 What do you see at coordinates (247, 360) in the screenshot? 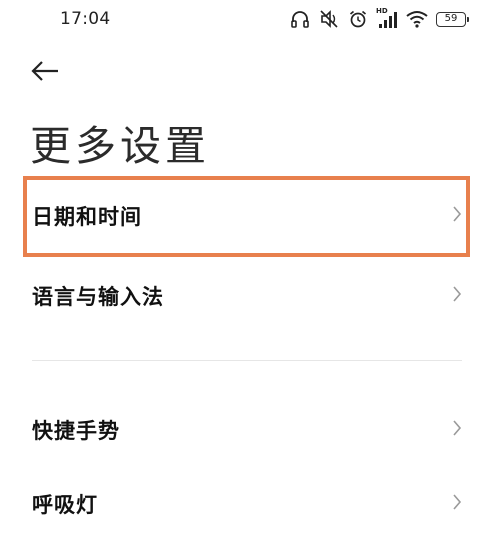
I see `section-divider` at bounding box center [247, 360].